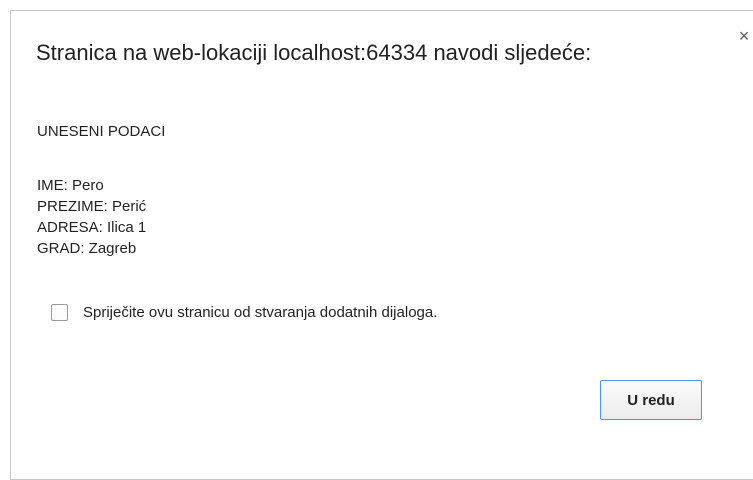  Describe the element at coordinates (743, 36) in the screenshot. I see `close-icon: ×` at that location.